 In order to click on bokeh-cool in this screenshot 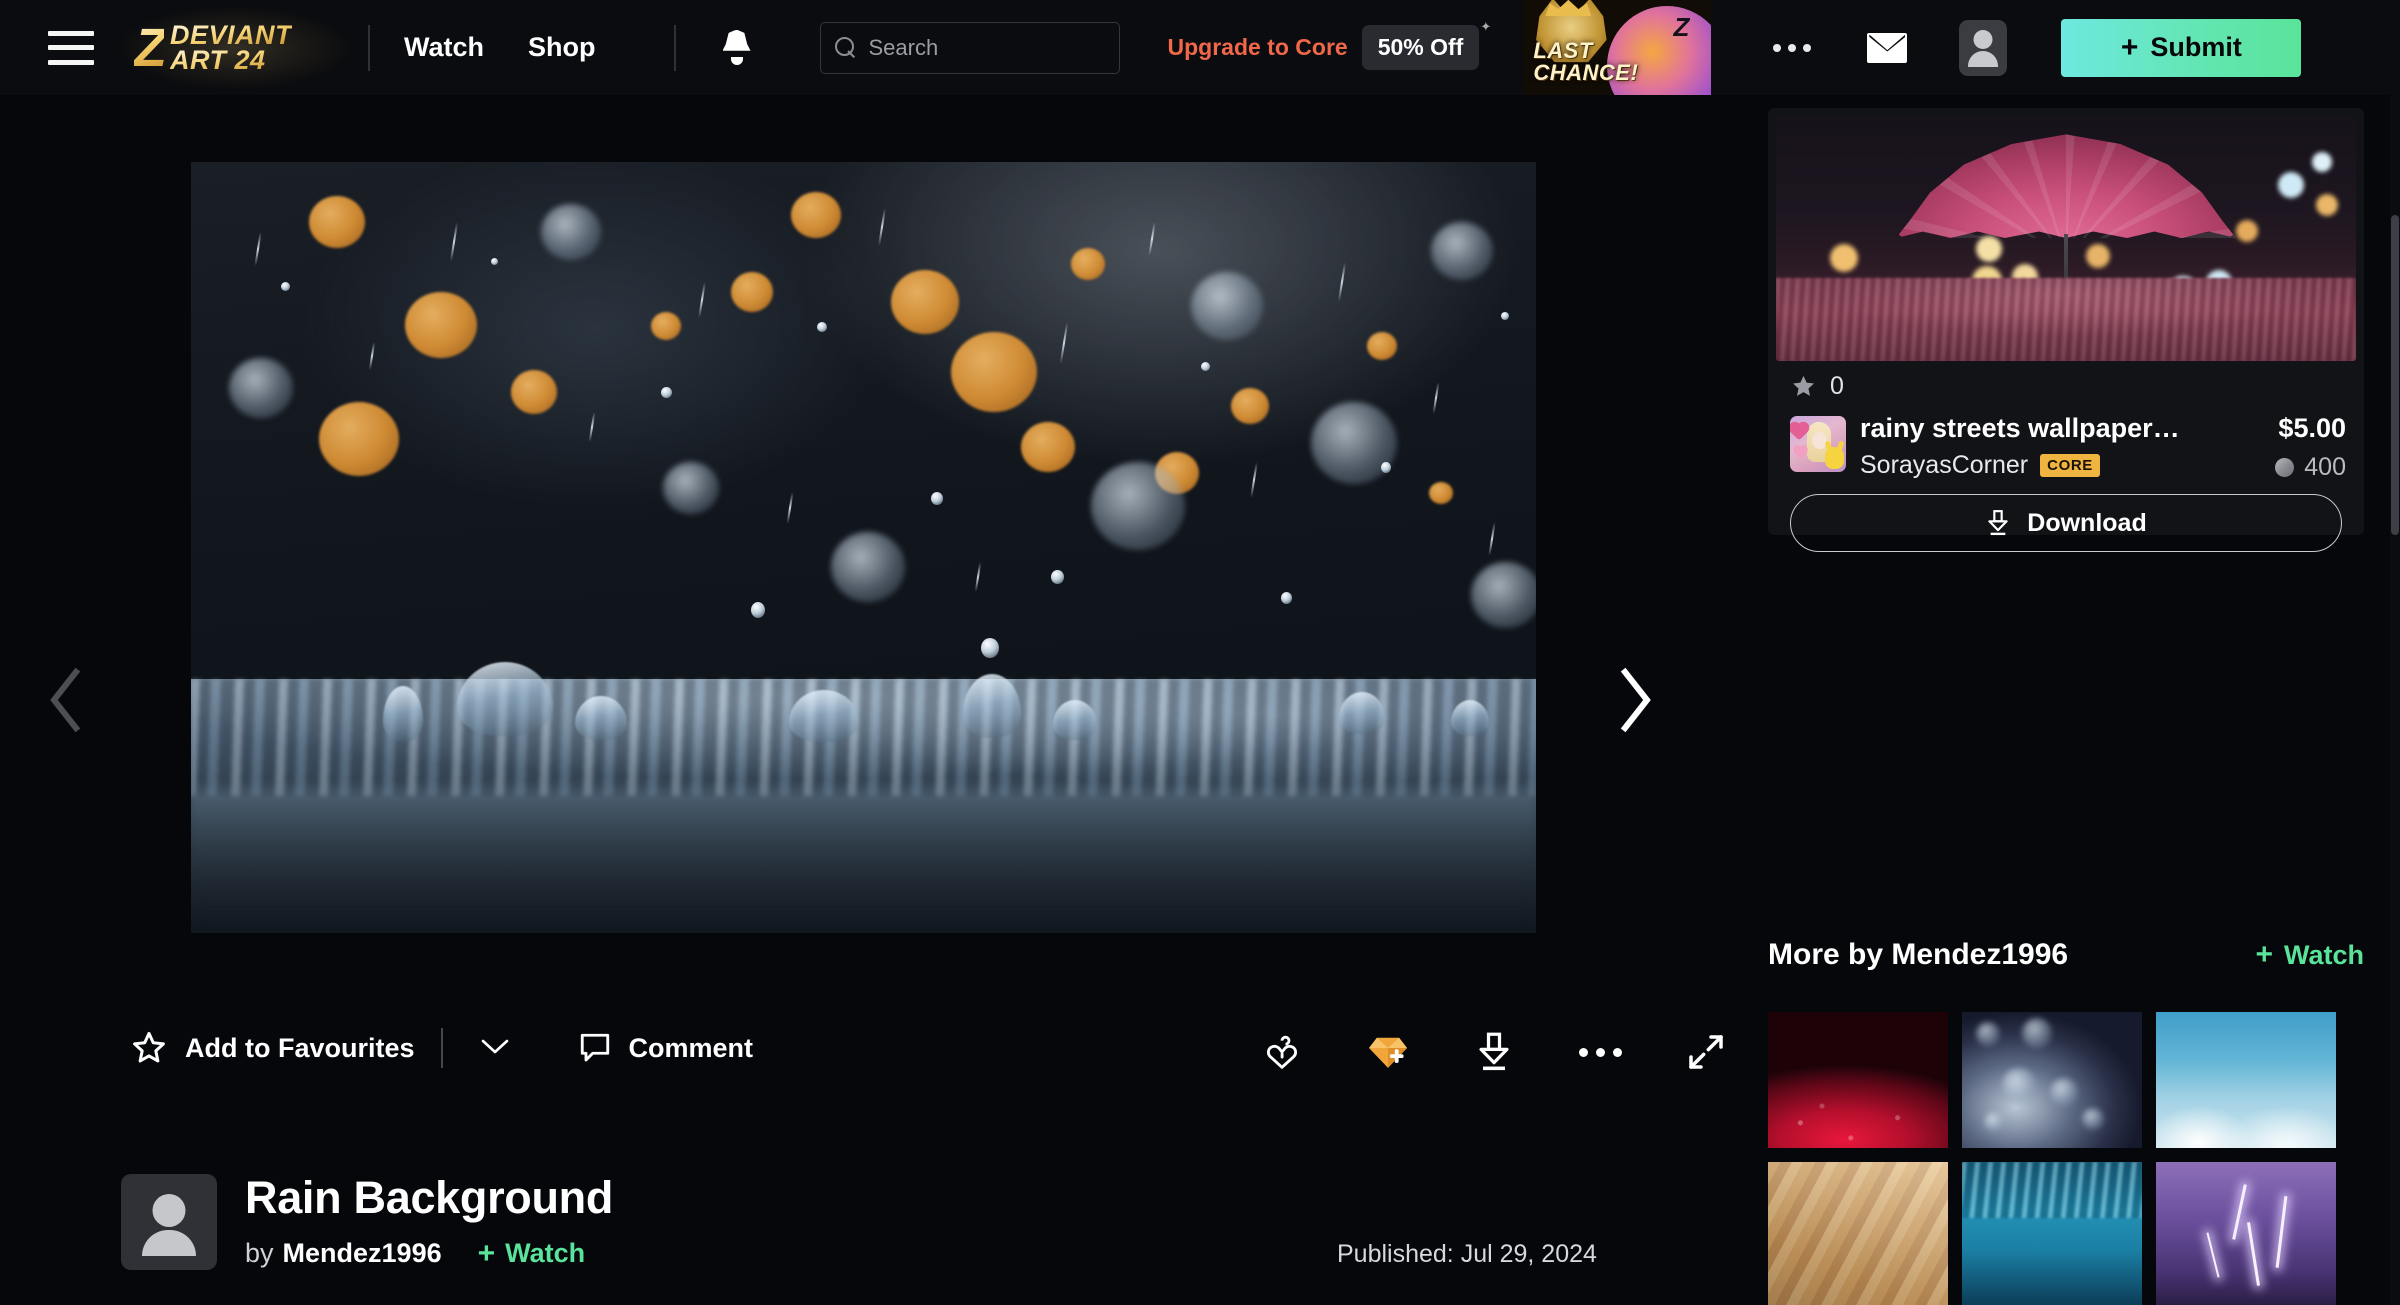, I will do `click(2291, 185)`.